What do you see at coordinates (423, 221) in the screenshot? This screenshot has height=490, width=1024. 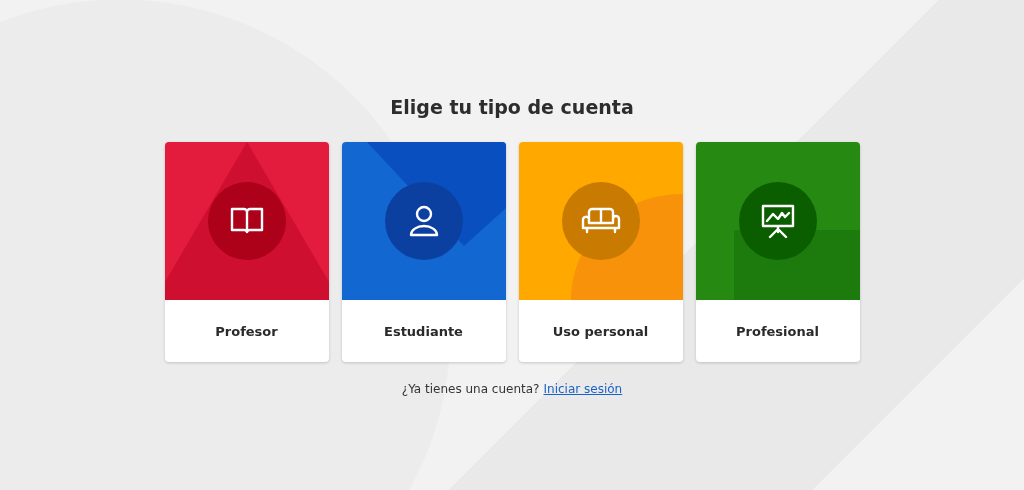 I see `person-icon` at bounding box center [423, 221].